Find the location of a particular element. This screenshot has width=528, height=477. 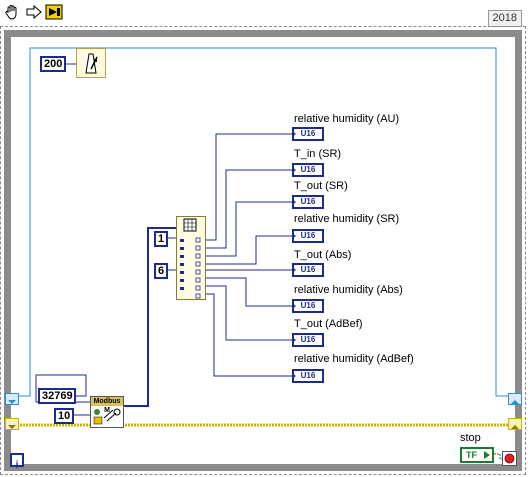

stop-condition-icon is located at coordinates (509, 458).